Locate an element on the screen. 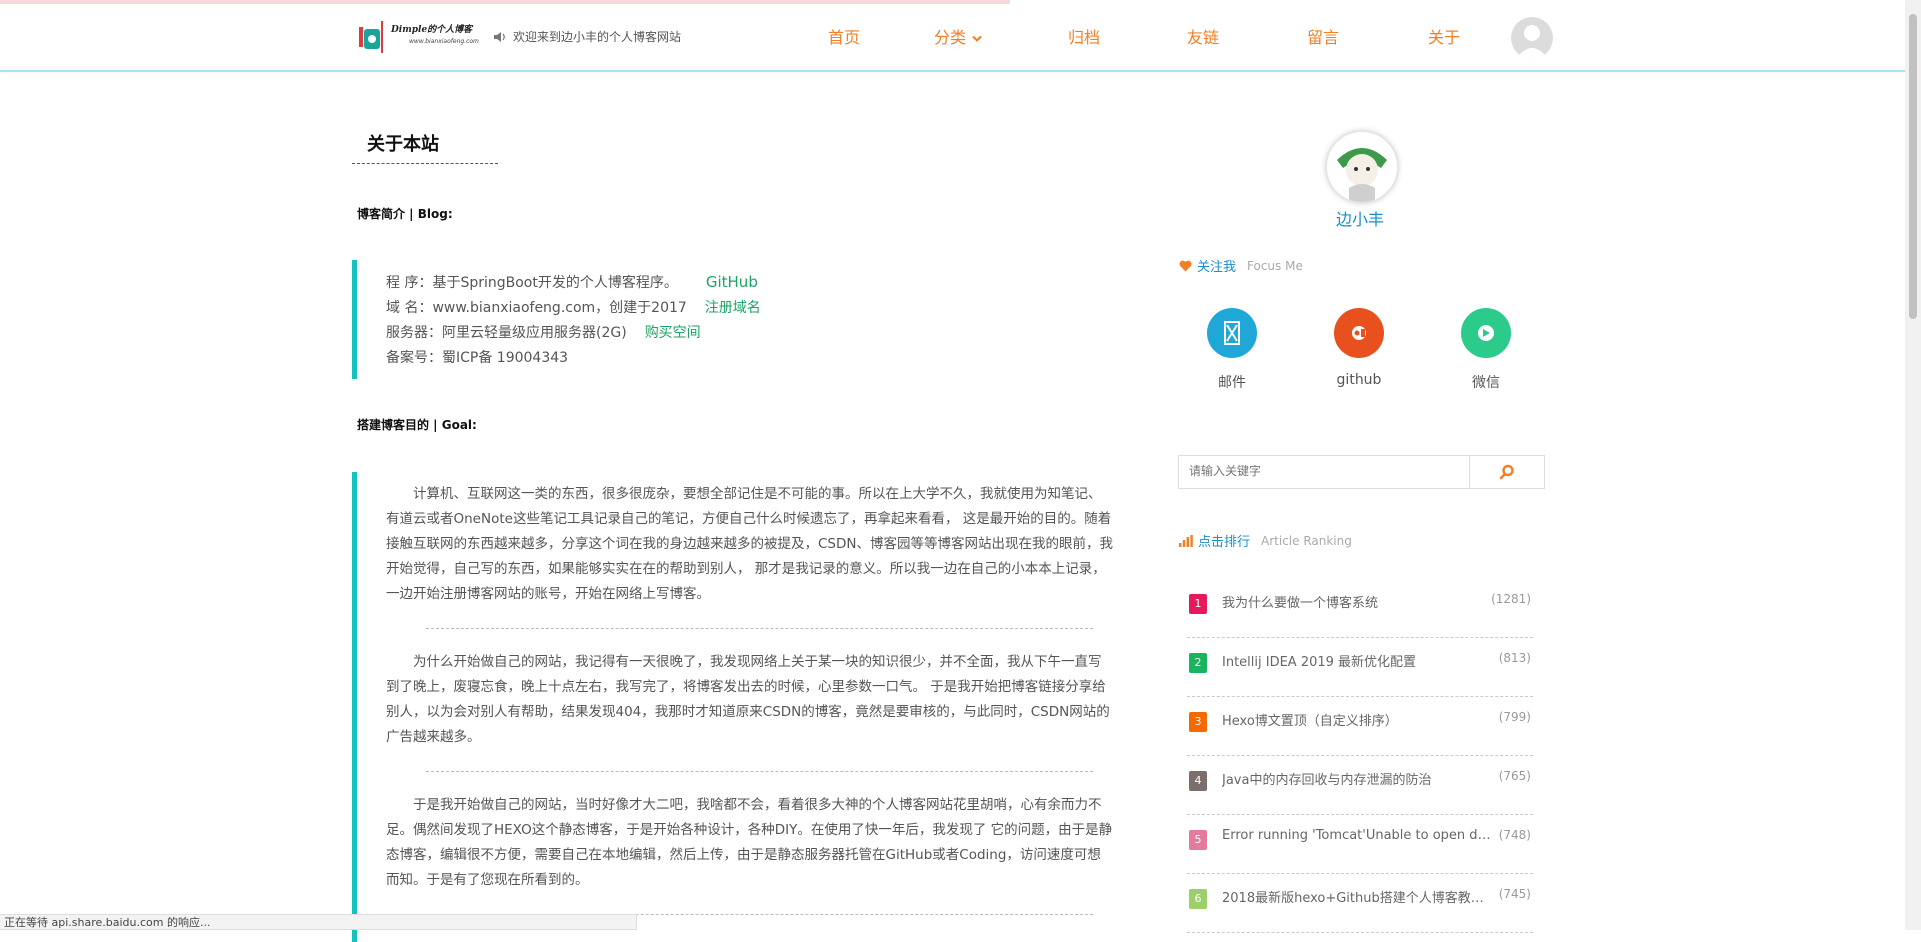 The width and height of the screenshot is (1921, 942). email-icon is located at coordinates (1232, 333).